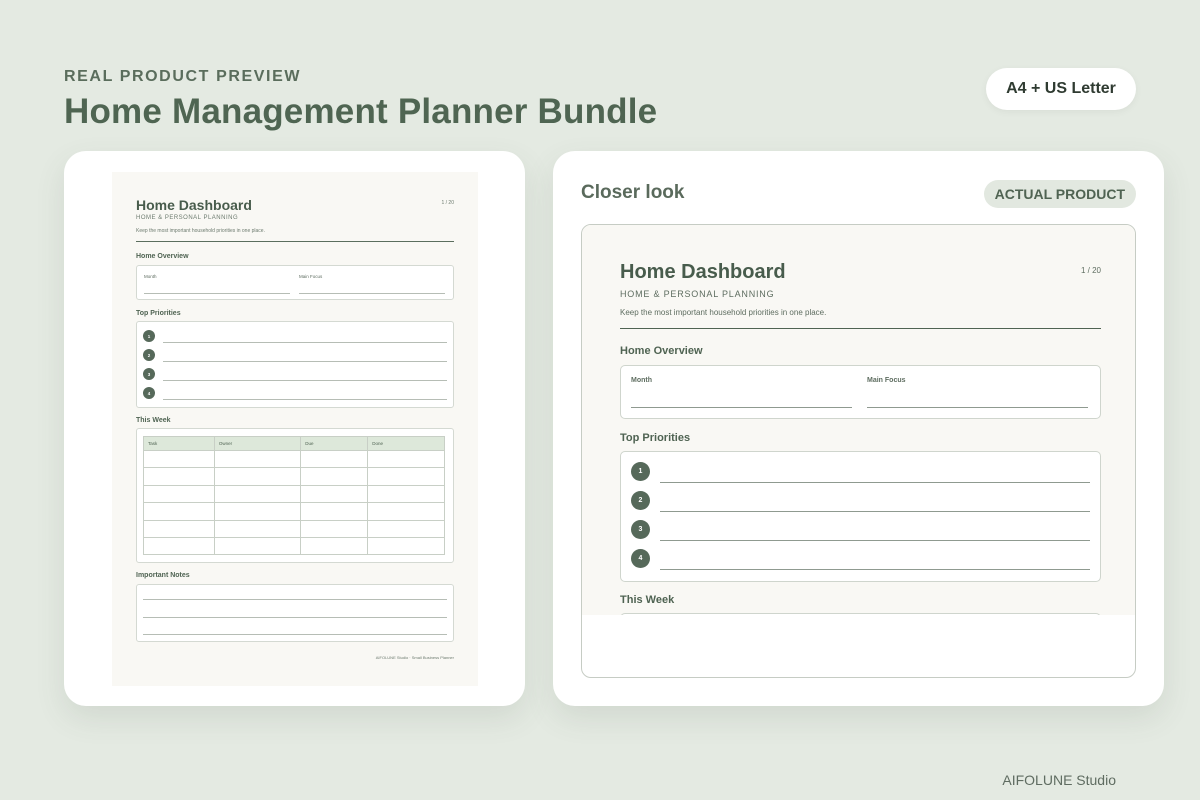 The height and width of the screenshot is (800, 1200). What do you see at coordinates (661, 351) in the screenshot?
I see `section-home-overview-zoomed: Home Overview` at bounding box center [661, 351].